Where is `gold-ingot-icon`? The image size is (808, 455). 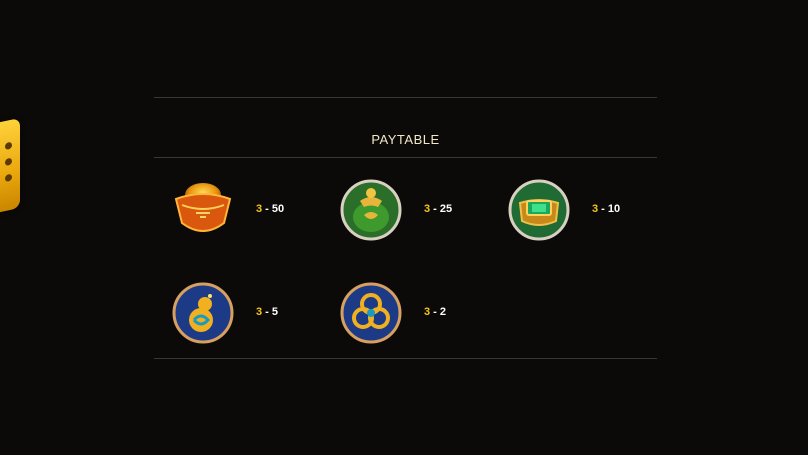 gold-ingot-icon is located at coordinates (203, 210).